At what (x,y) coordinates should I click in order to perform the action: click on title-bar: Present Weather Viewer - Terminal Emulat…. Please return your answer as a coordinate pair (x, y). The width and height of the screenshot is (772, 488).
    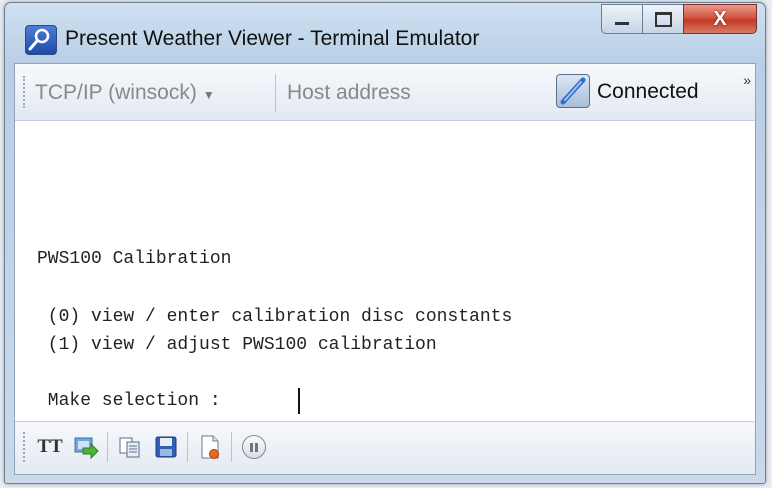
    Looking at the image, I should click on (385, 33).